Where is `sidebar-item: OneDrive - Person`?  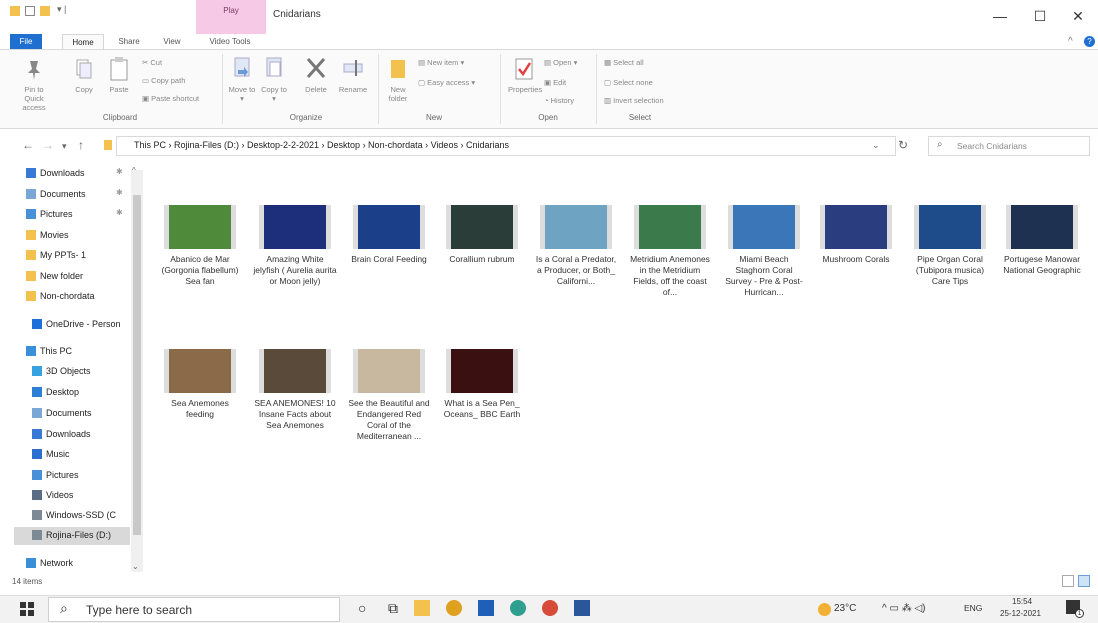
sidebar-item: OneDrive - Person is located at coordinates (76, 324).